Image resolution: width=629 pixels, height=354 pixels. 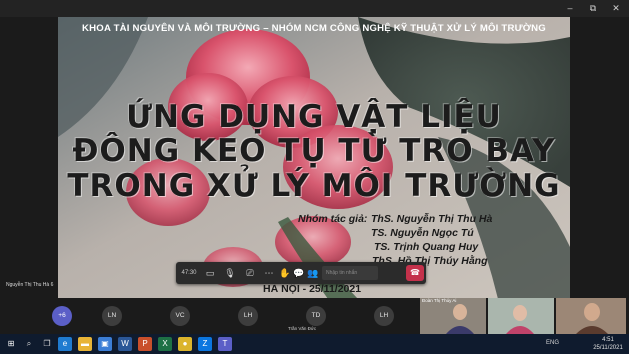 I want to click on author-1: ThS. Nguyễn Thị Thu Hà, so click(x=432, y=219).